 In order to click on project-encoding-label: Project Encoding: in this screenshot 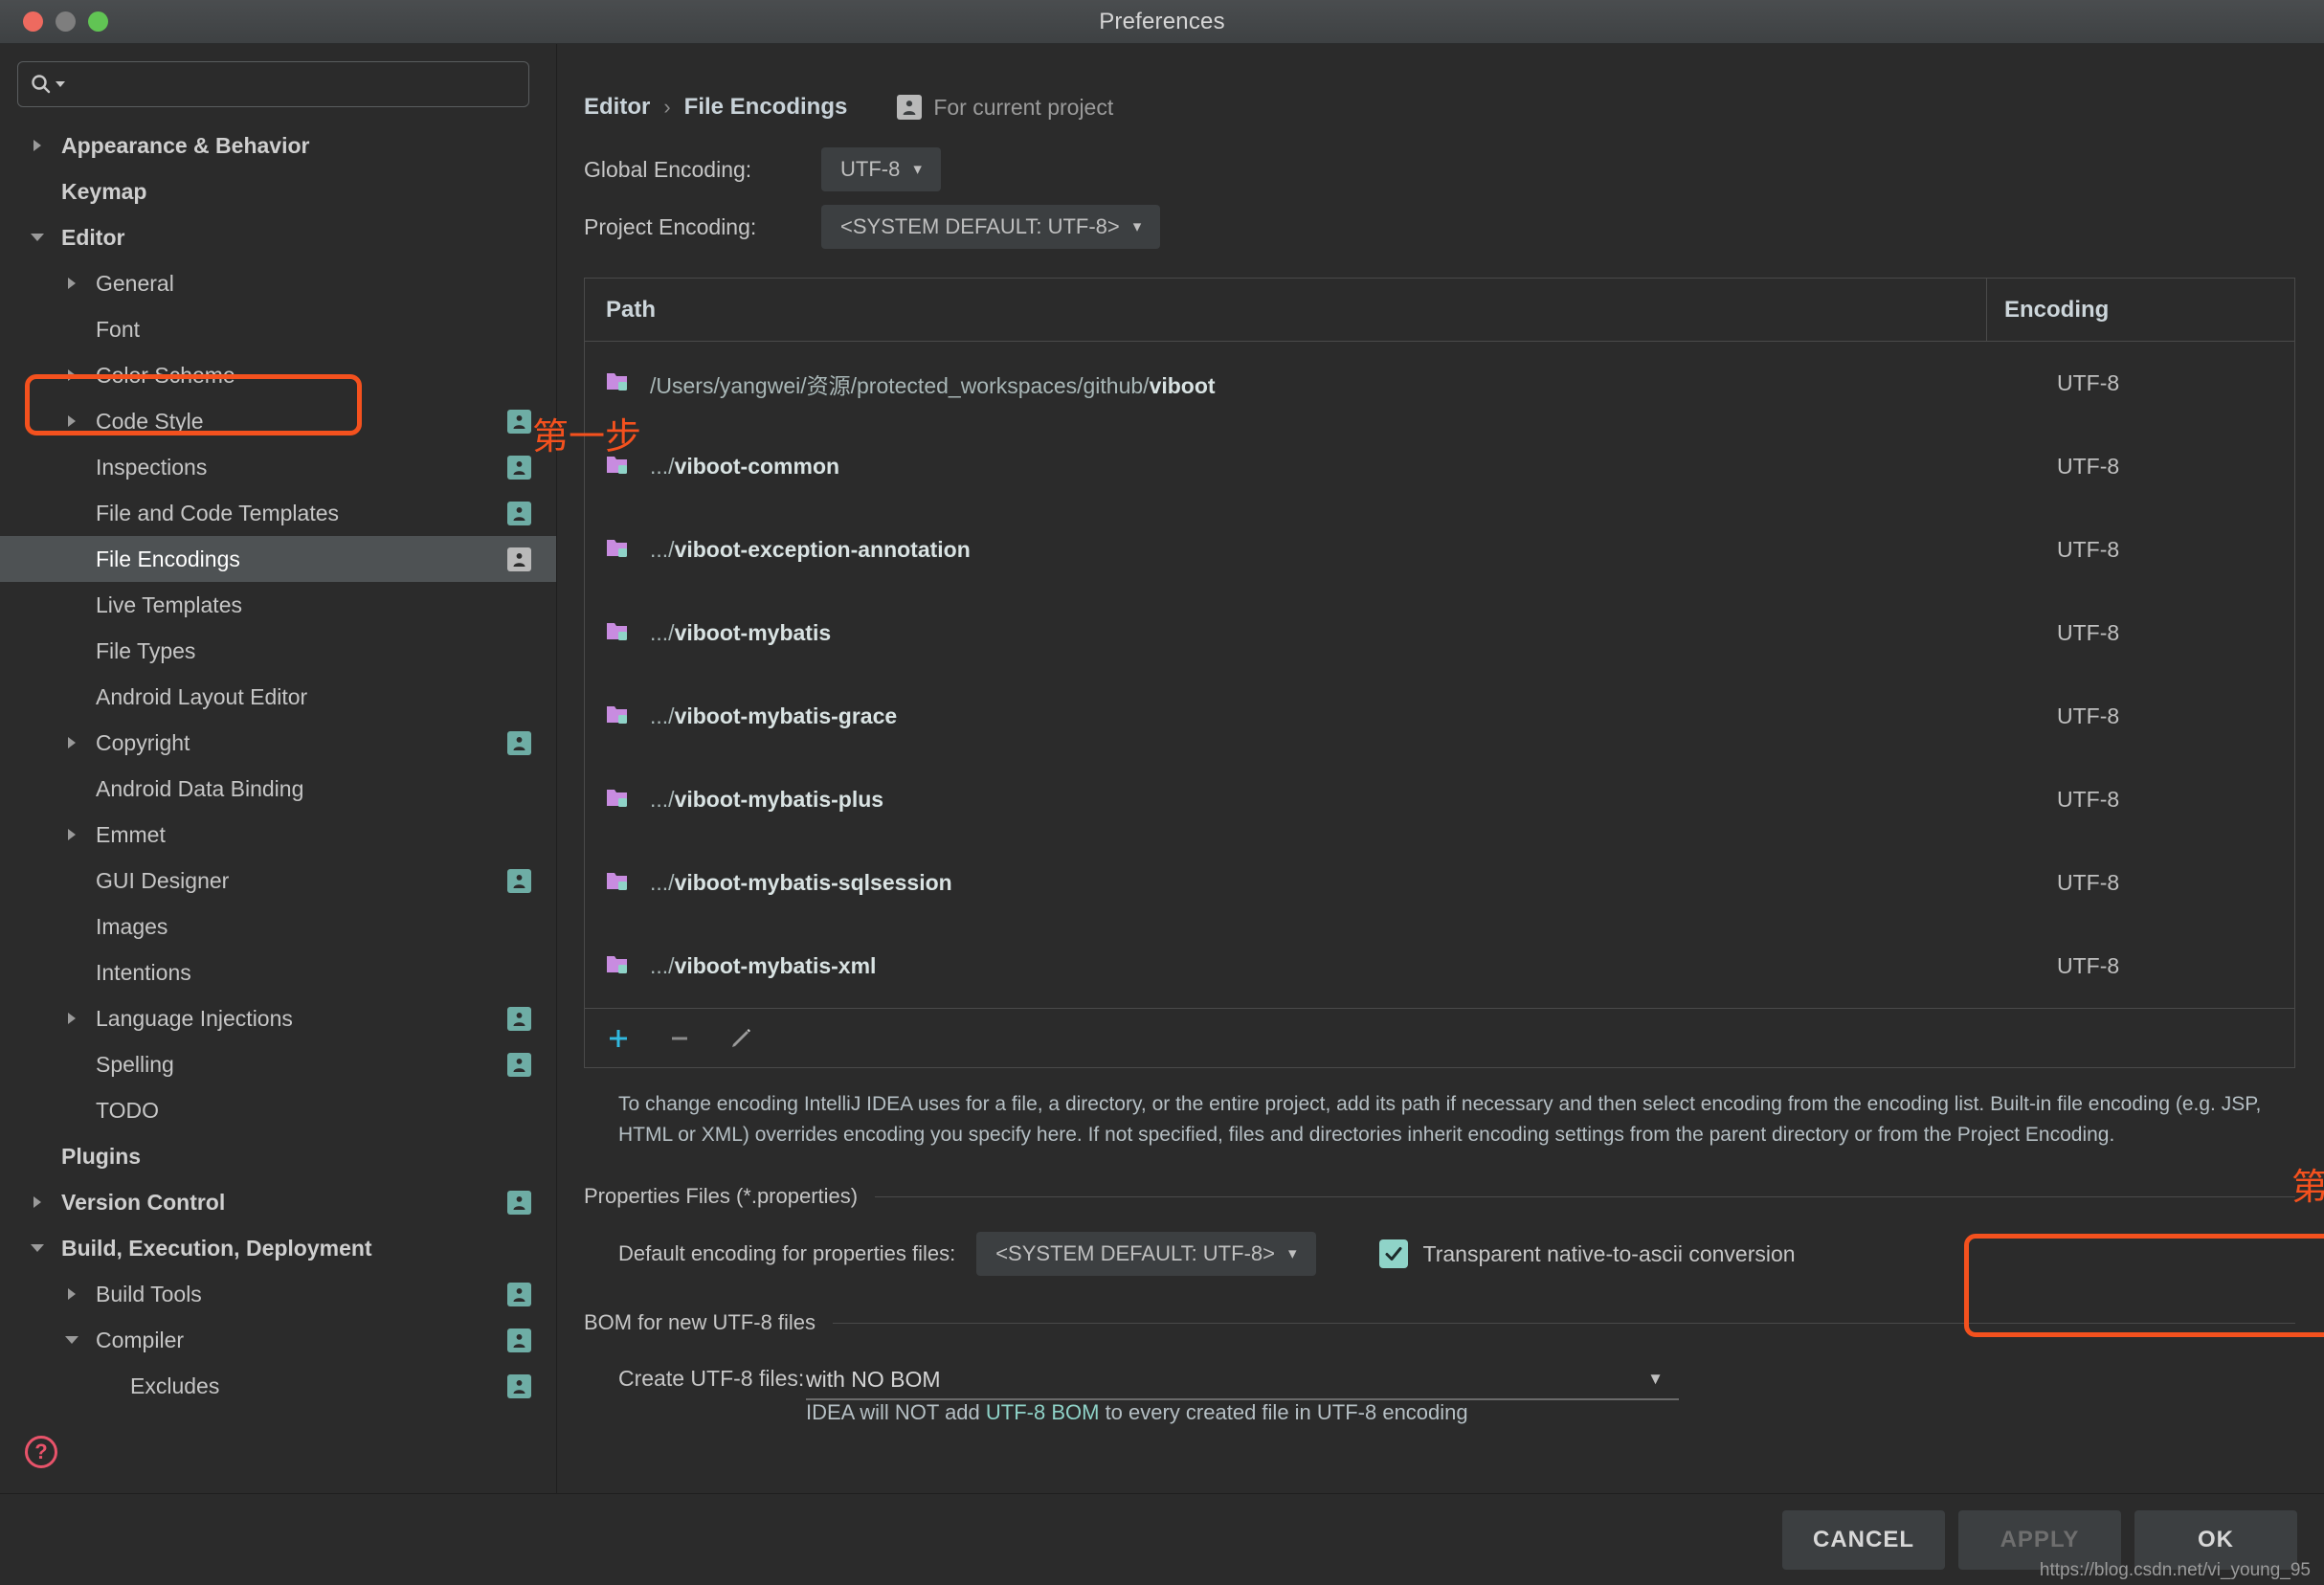, I will do `click(670, 226)`.